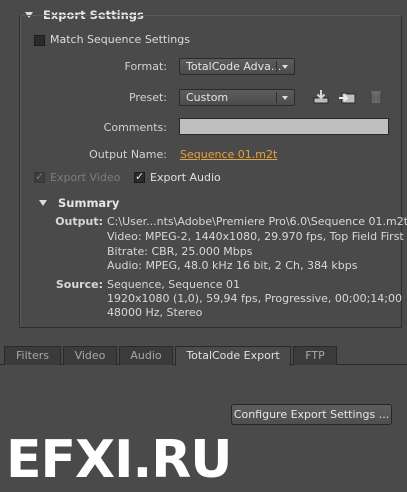 The image size is (407, 492). What do you see at coordinates (377, 97) in the screenshot?
I see `delete-preset-icon` at bounding box center [377, 97].